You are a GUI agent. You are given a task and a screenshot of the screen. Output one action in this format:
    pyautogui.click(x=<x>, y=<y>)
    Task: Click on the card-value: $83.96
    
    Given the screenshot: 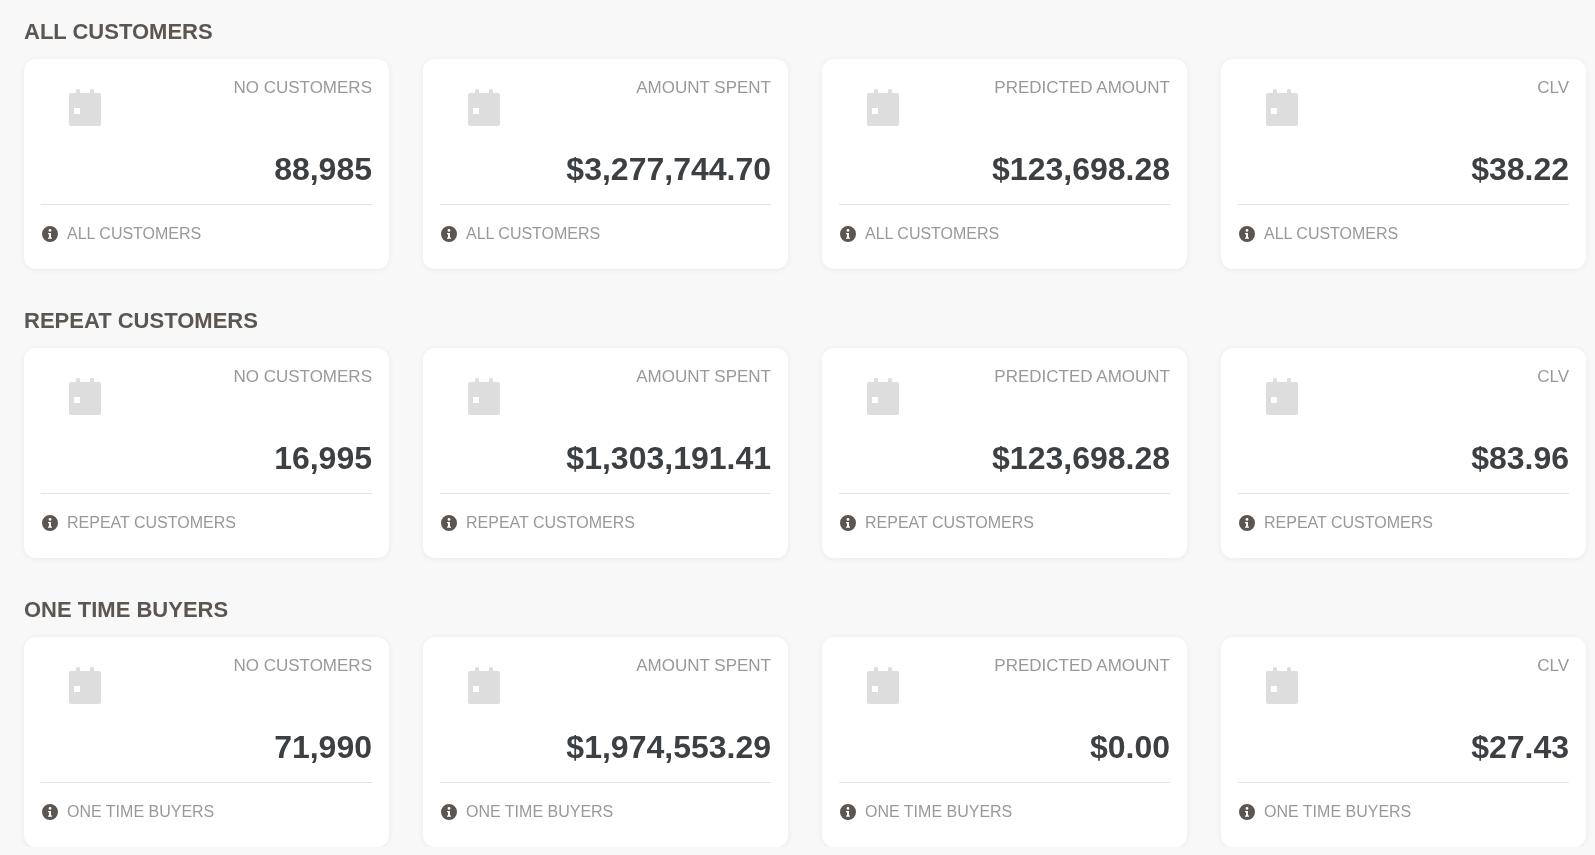 What is the action you would take?
    pyautogui.click(x=1520, y=458)
    